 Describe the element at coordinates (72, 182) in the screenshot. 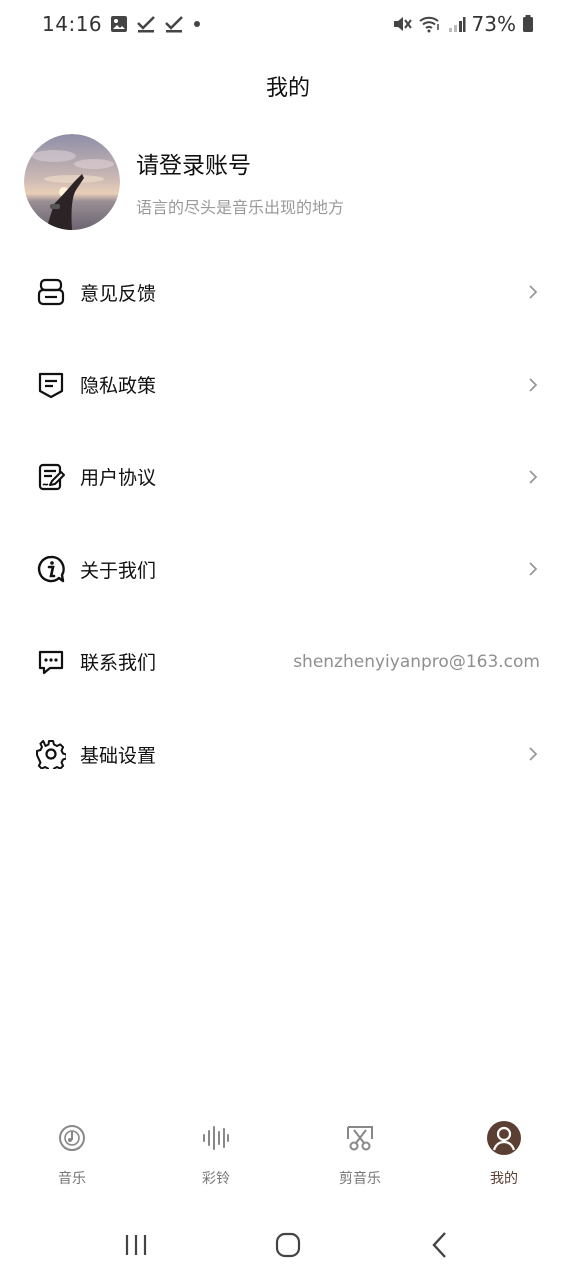

I see `avatar` at that location.